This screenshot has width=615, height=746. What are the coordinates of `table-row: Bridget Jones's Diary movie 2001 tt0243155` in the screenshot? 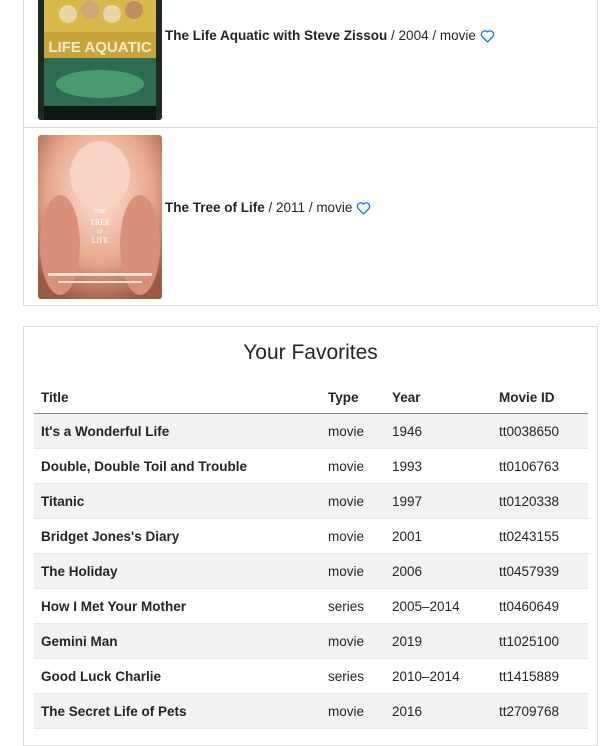 It's located at (311, 536).